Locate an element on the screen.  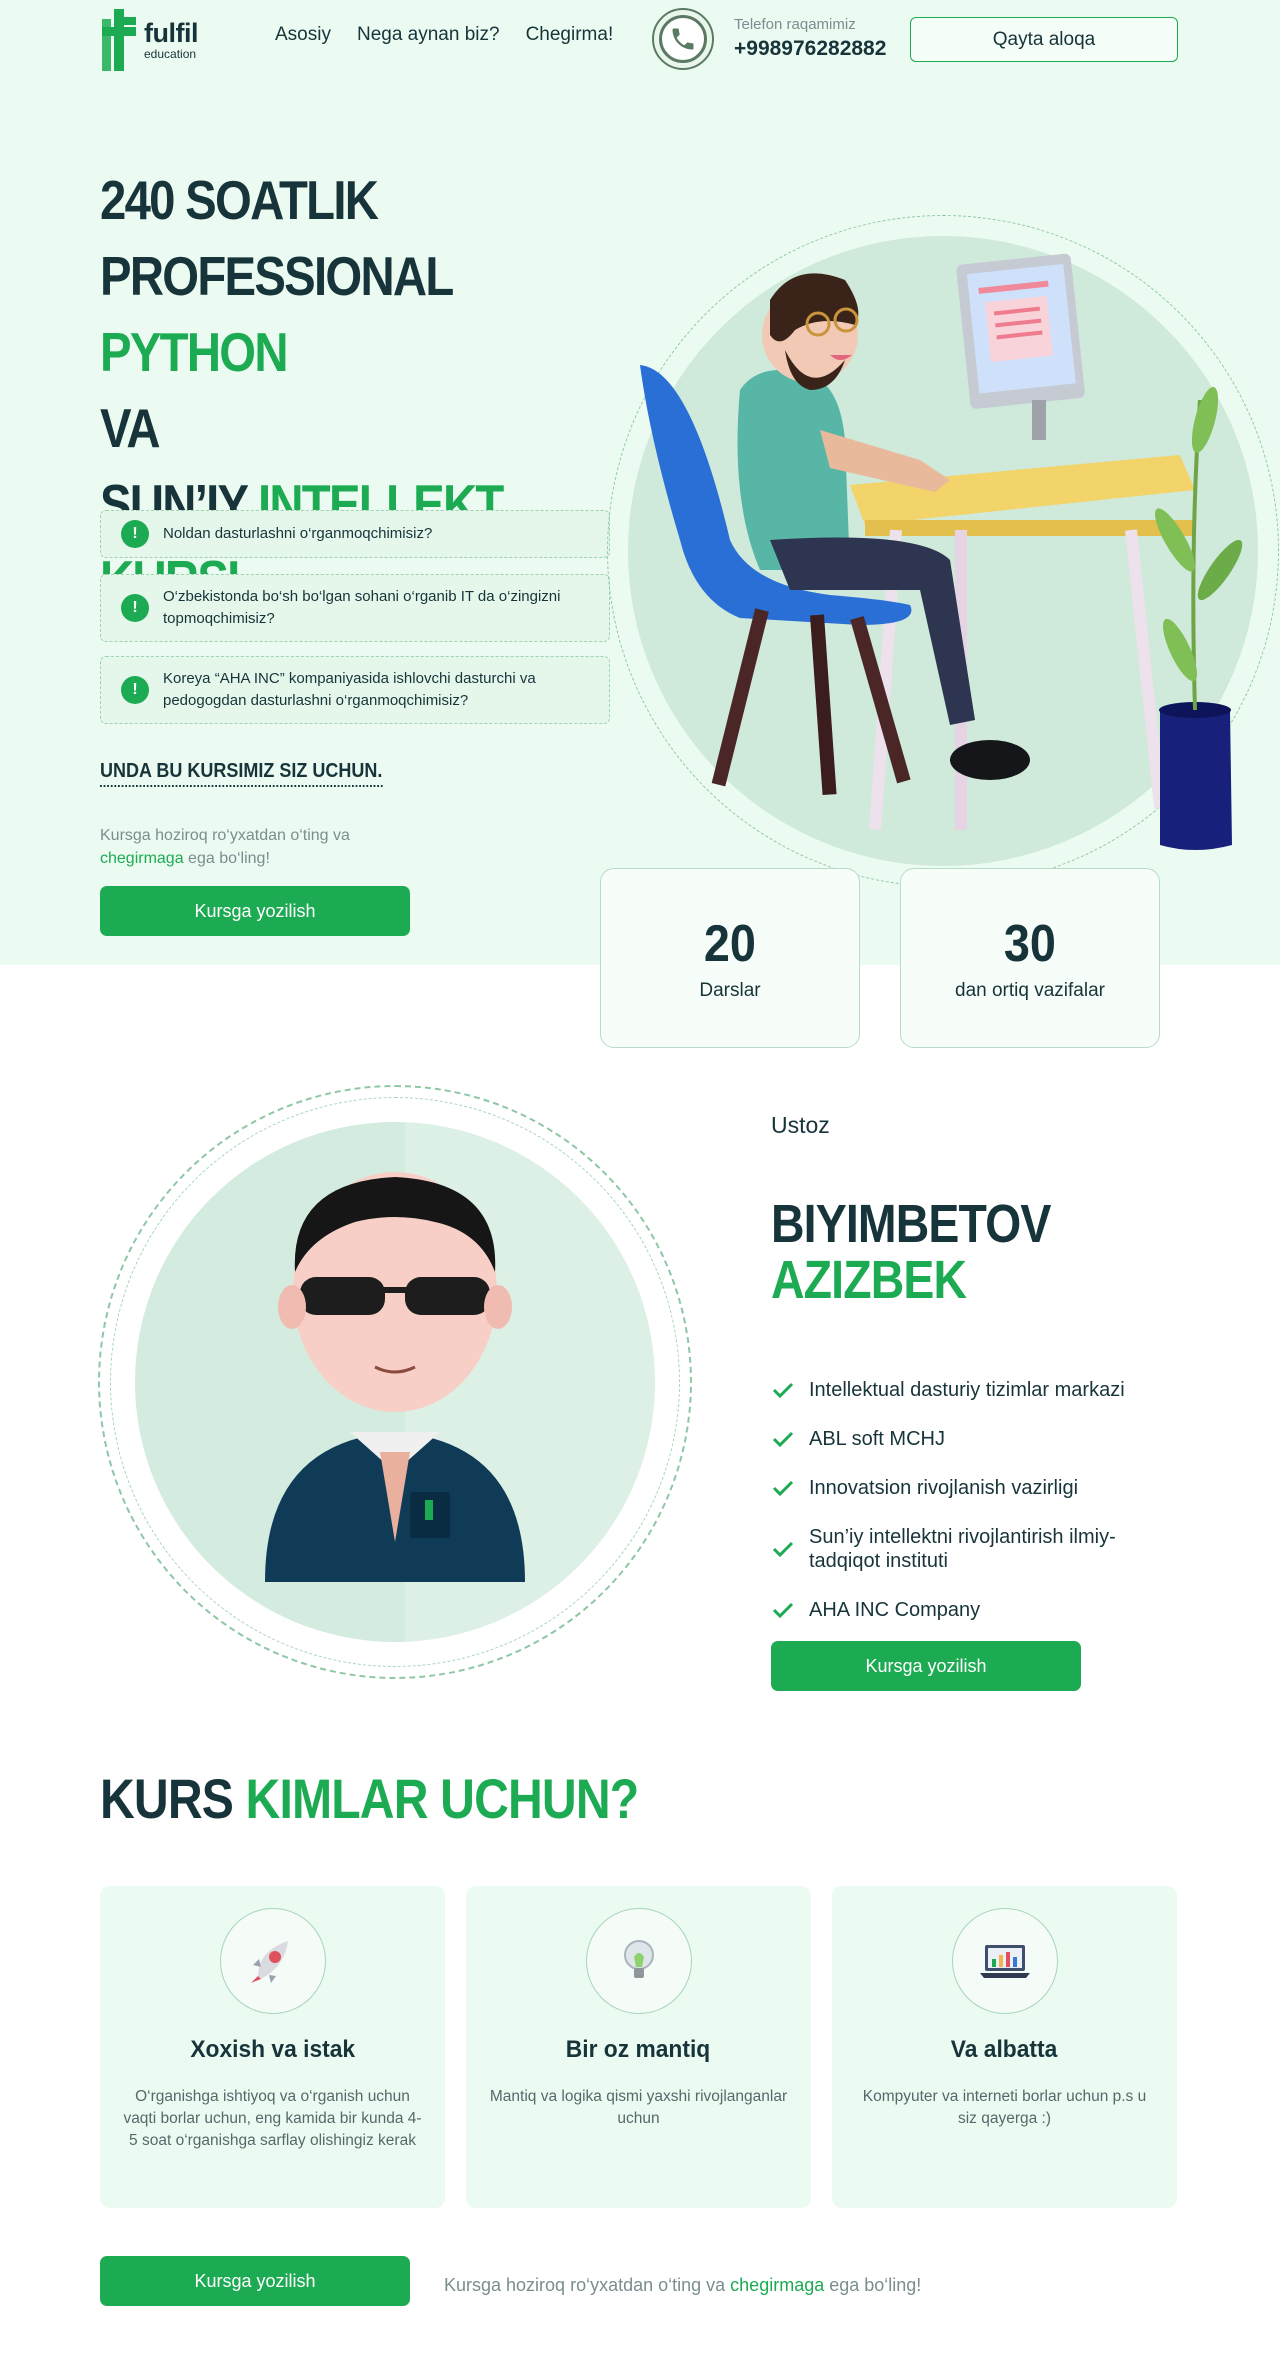
phone-icon is located at coordinates (683, 39).